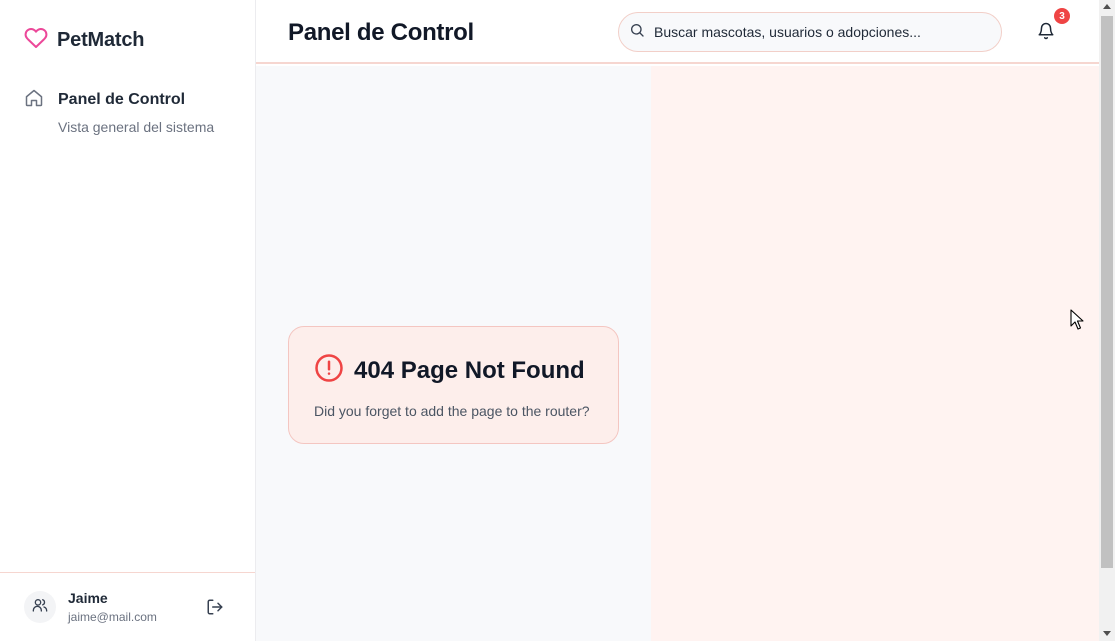  Describe the element at coordinates (34, 111) in the screenshot. I see `home-icon` at that location.